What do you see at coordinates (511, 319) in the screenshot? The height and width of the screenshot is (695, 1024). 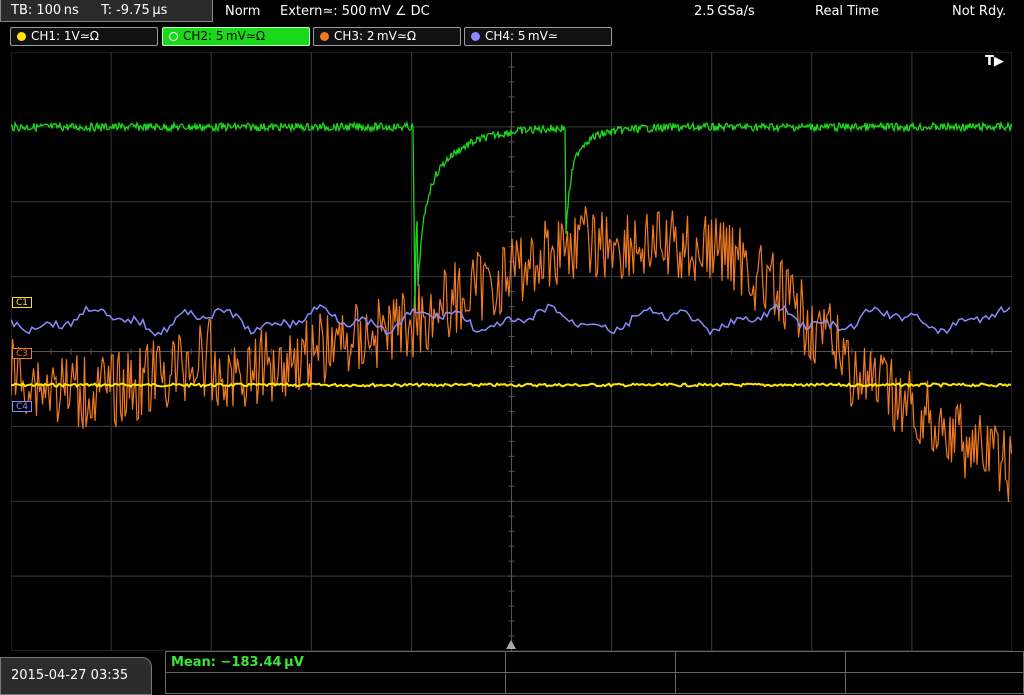 I see `channel-4-trace` at bounding box center [511, 319].